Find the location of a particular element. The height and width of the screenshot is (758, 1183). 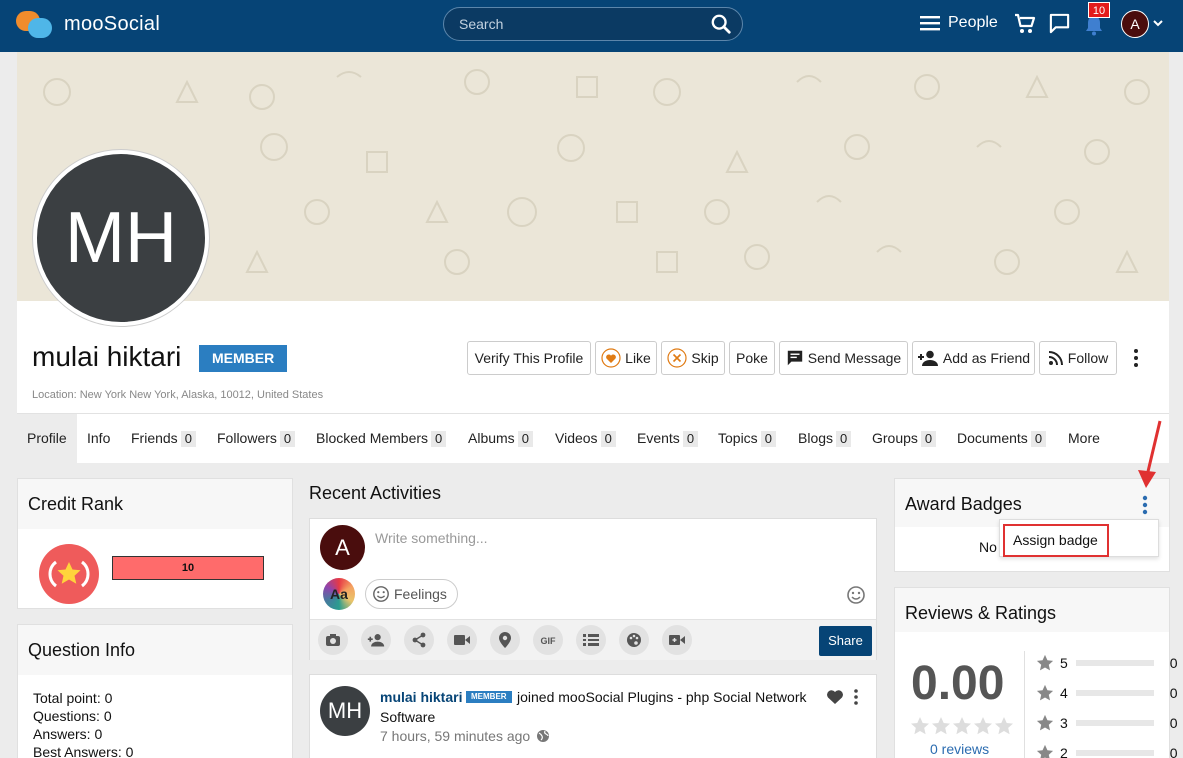

rating-row-3: 3 0 is located at coordinates (1107, 723).